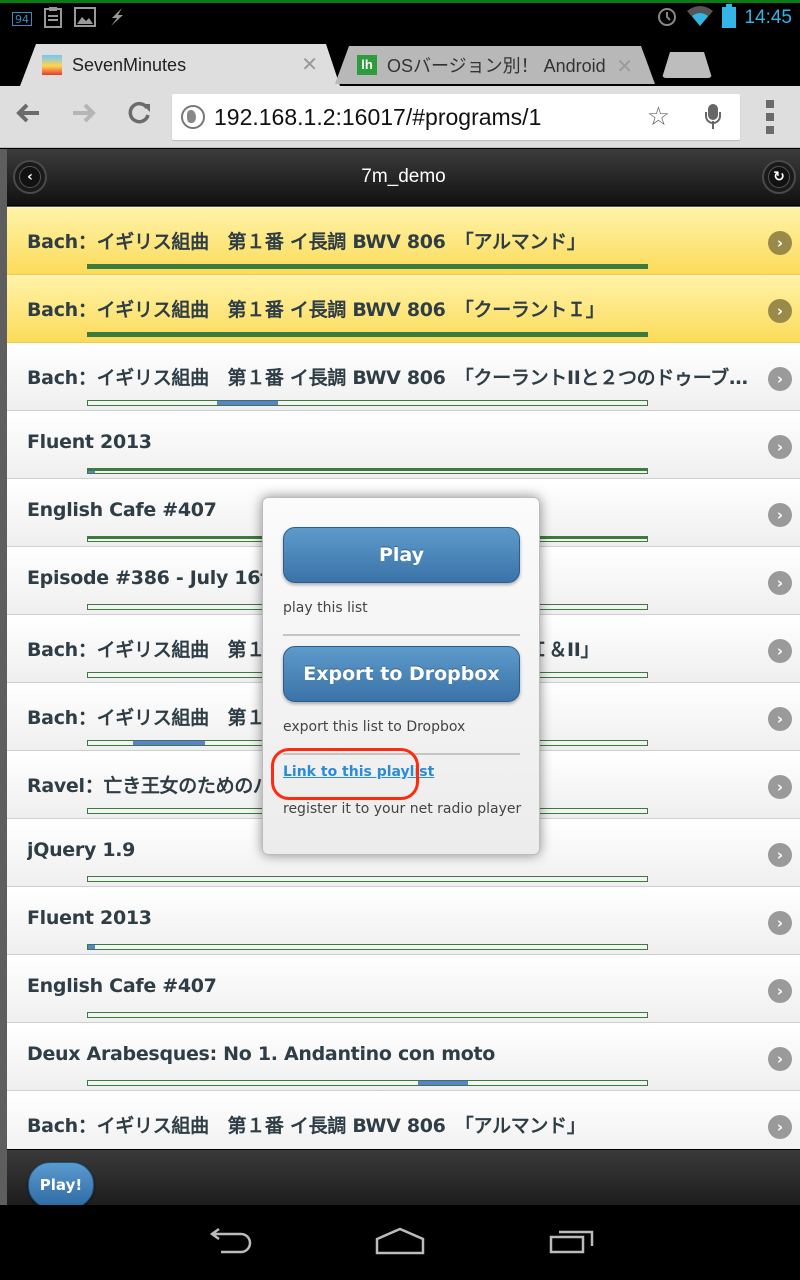 This screenshot has width=800, height=1280. I want to click on program-list-item: English Cafe #407 ›, so click(403, 989).